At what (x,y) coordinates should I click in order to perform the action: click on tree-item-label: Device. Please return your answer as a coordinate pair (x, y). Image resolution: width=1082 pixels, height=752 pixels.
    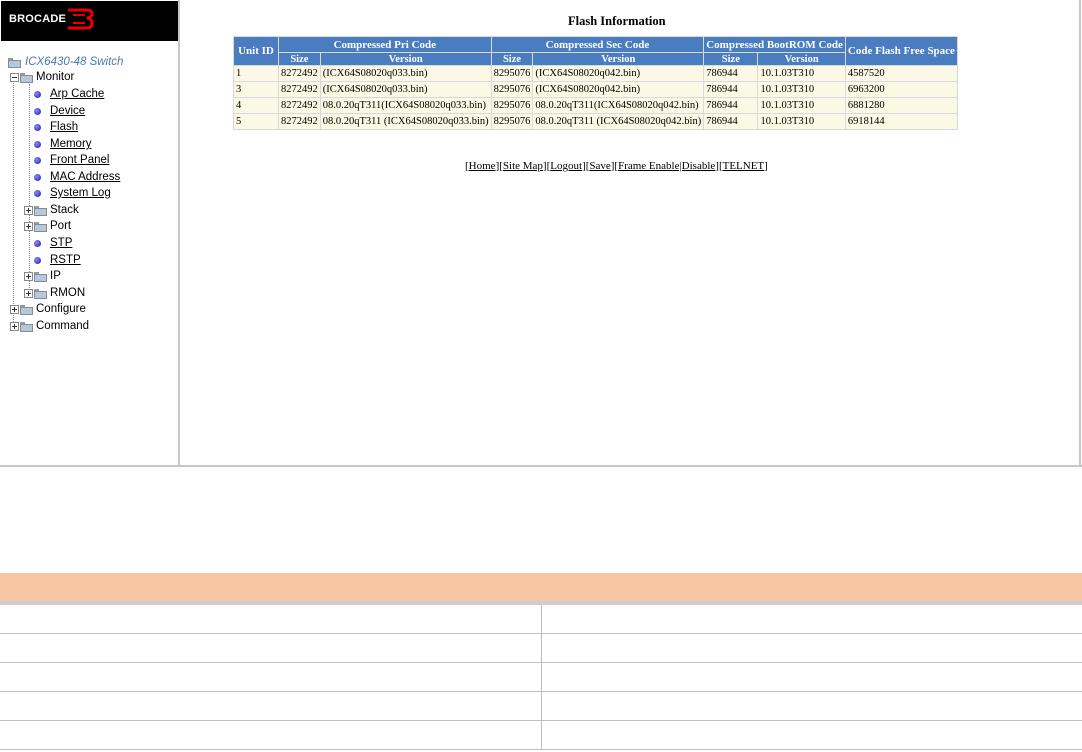
    Looking at the image, I should click on (67, 111).